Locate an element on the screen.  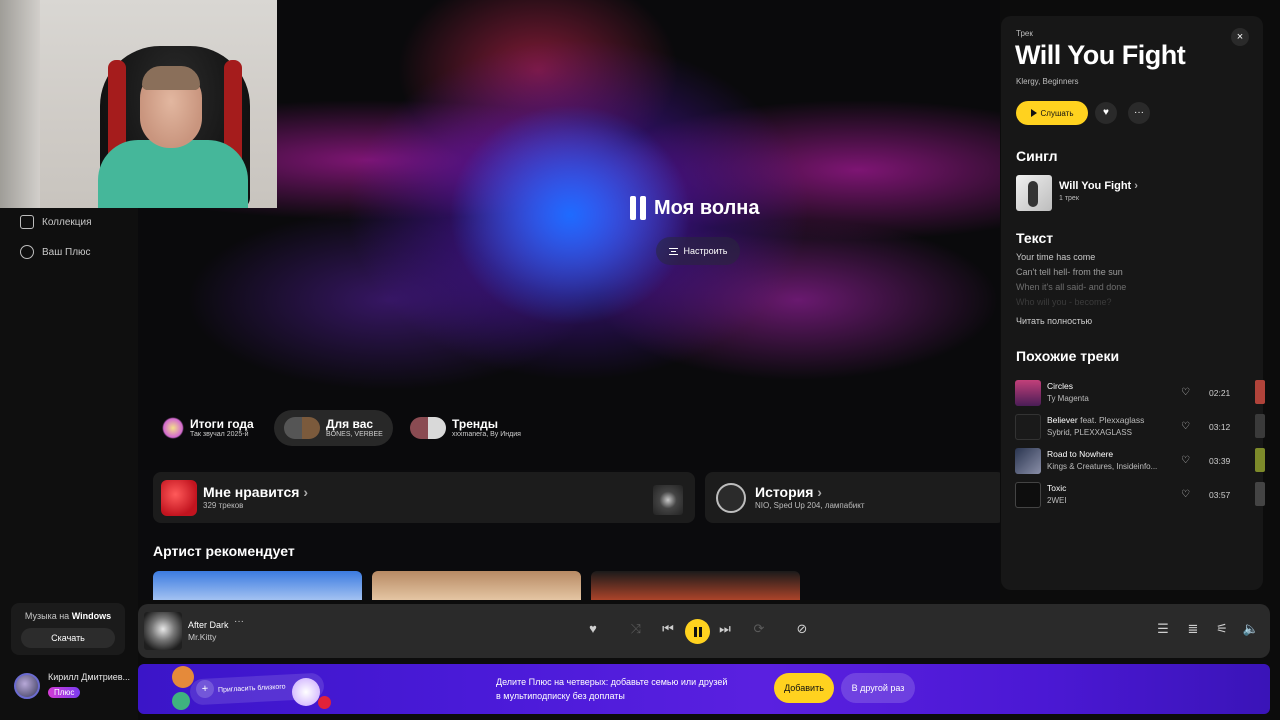
now-playing-cover is located at coordinates (163, 631).